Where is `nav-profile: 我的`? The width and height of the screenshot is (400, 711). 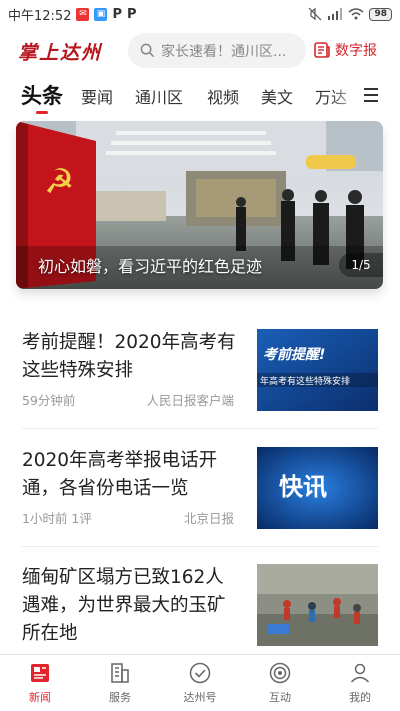
nav-profile: 我的 is located at coordinates (360, 683).